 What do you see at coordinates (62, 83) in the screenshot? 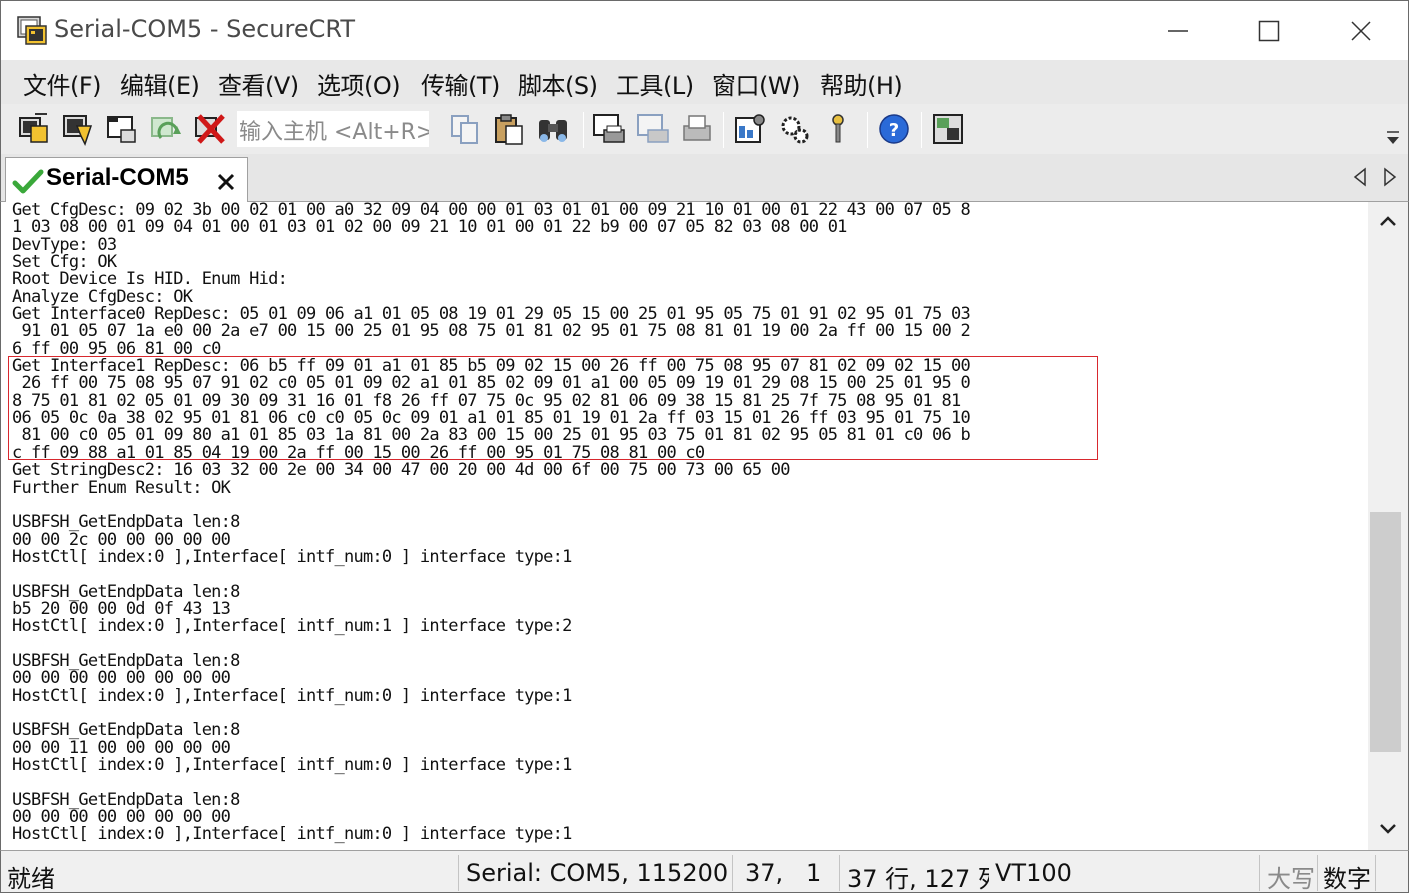
I see `menu-file: 文件(F)` at bounding box center [62, 83].